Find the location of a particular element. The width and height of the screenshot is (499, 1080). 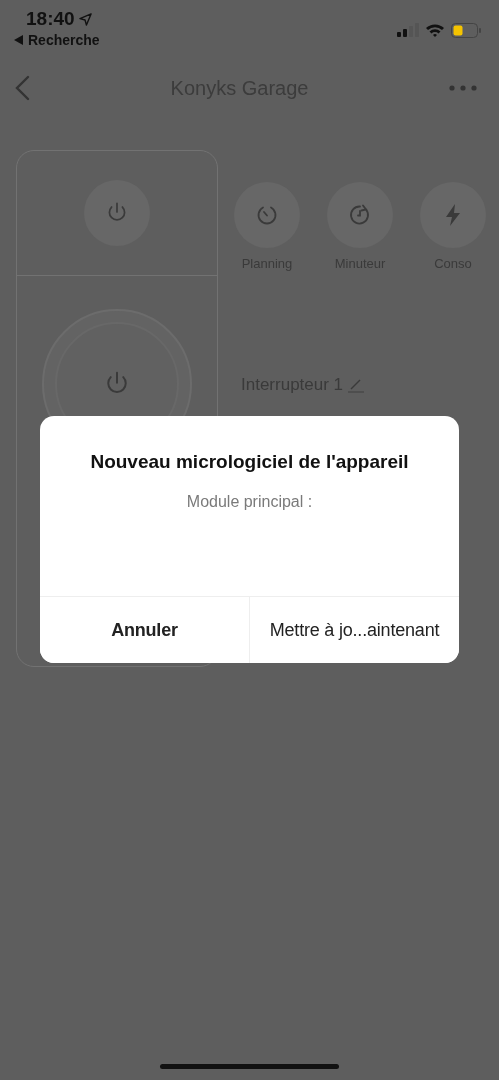

signal-icon is located at coordinates (408, 30).